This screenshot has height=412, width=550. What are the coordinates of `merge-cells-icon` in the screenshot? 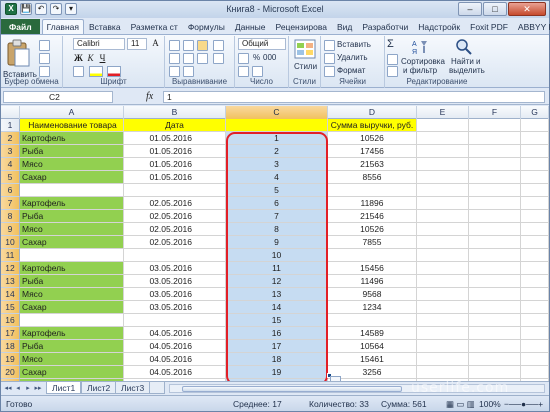 It's located at (218, 58).